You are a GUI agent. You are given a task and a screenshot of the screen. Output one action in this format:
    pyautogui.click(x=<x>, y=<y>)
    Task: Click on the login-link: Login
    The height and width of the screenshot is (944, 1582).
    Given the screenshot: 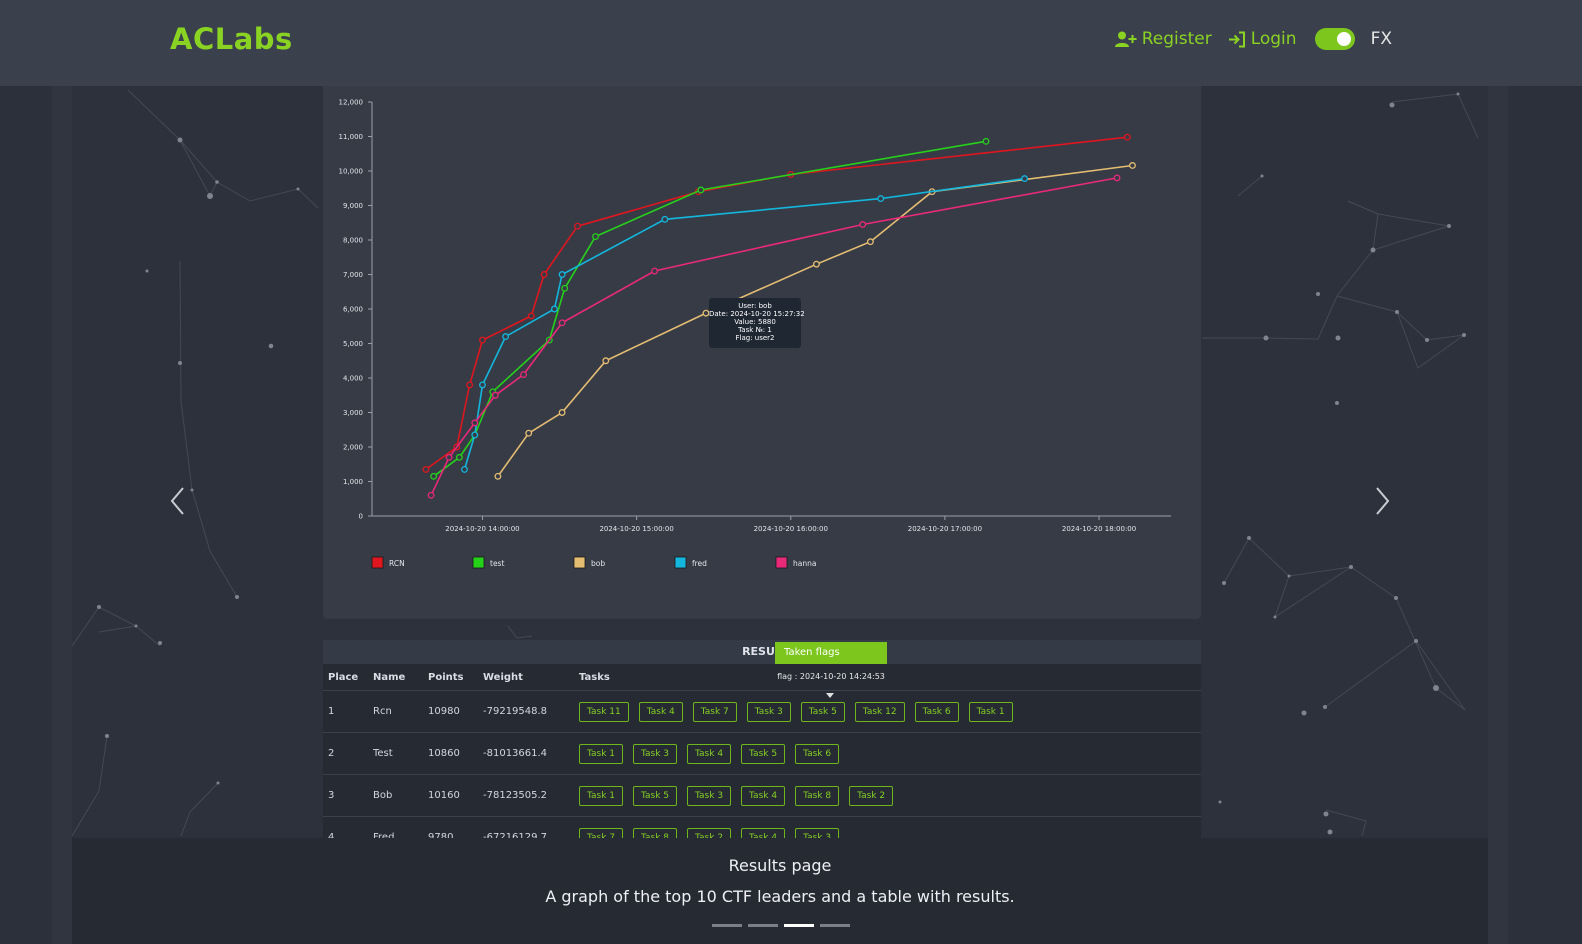 What is the action you would take?
    pyautogui.click(x=1262, y=39)
    